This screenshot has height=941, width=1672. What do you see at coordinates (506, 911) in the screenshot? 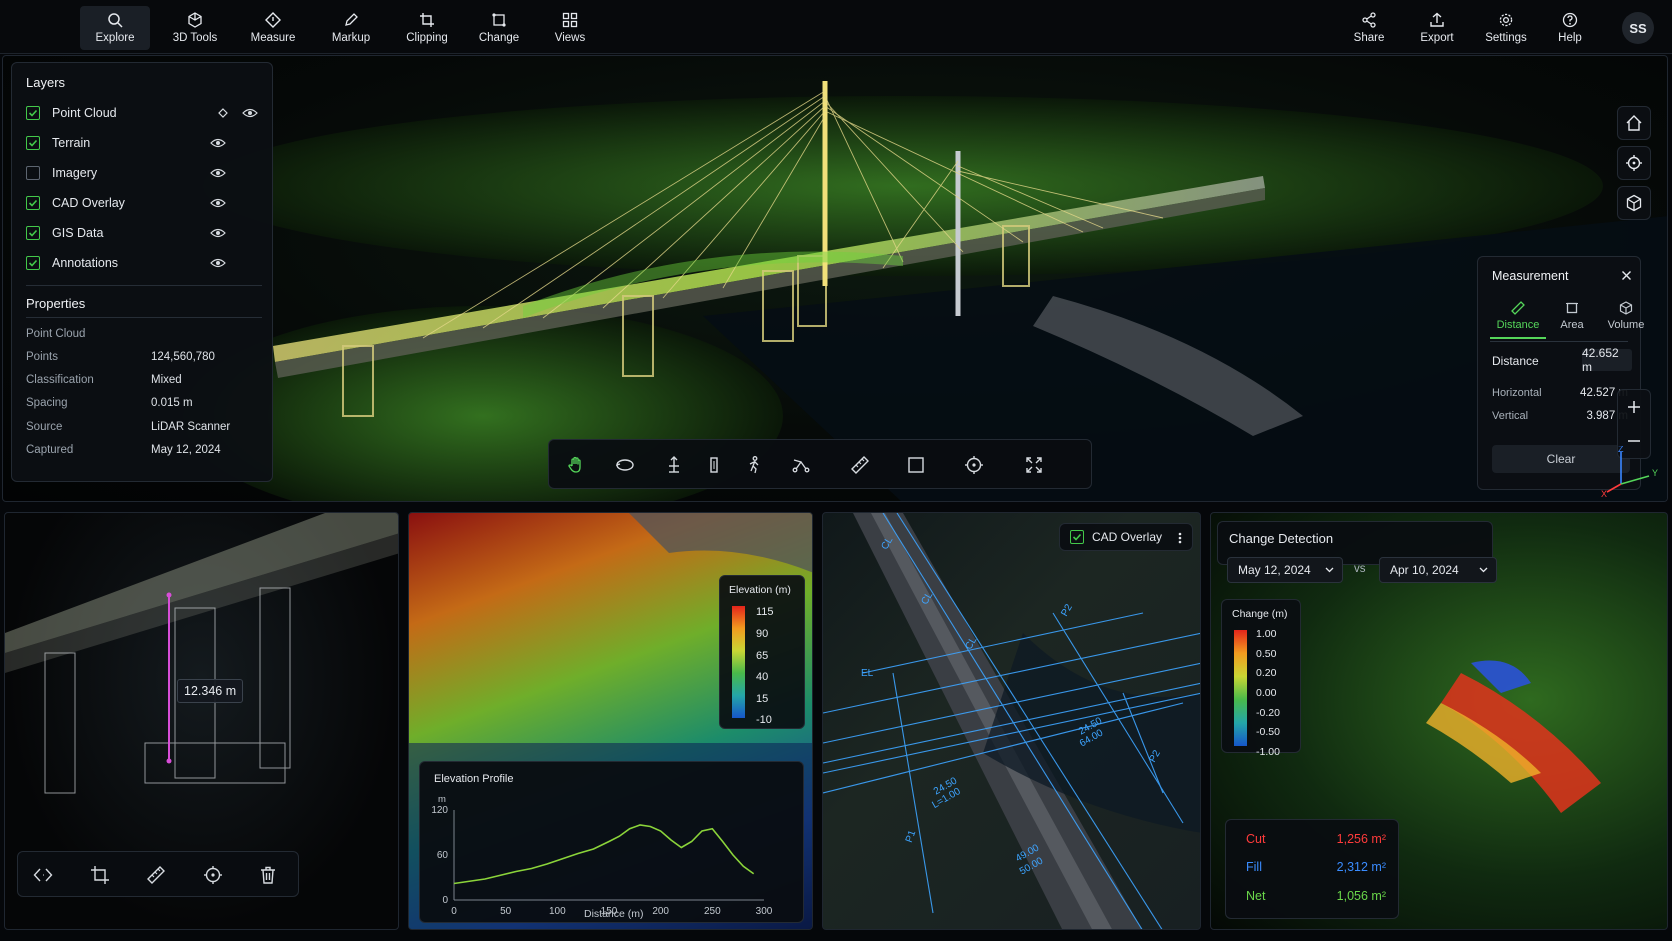
I see `x-tick-label: 50` at bounding box center [506, 911].